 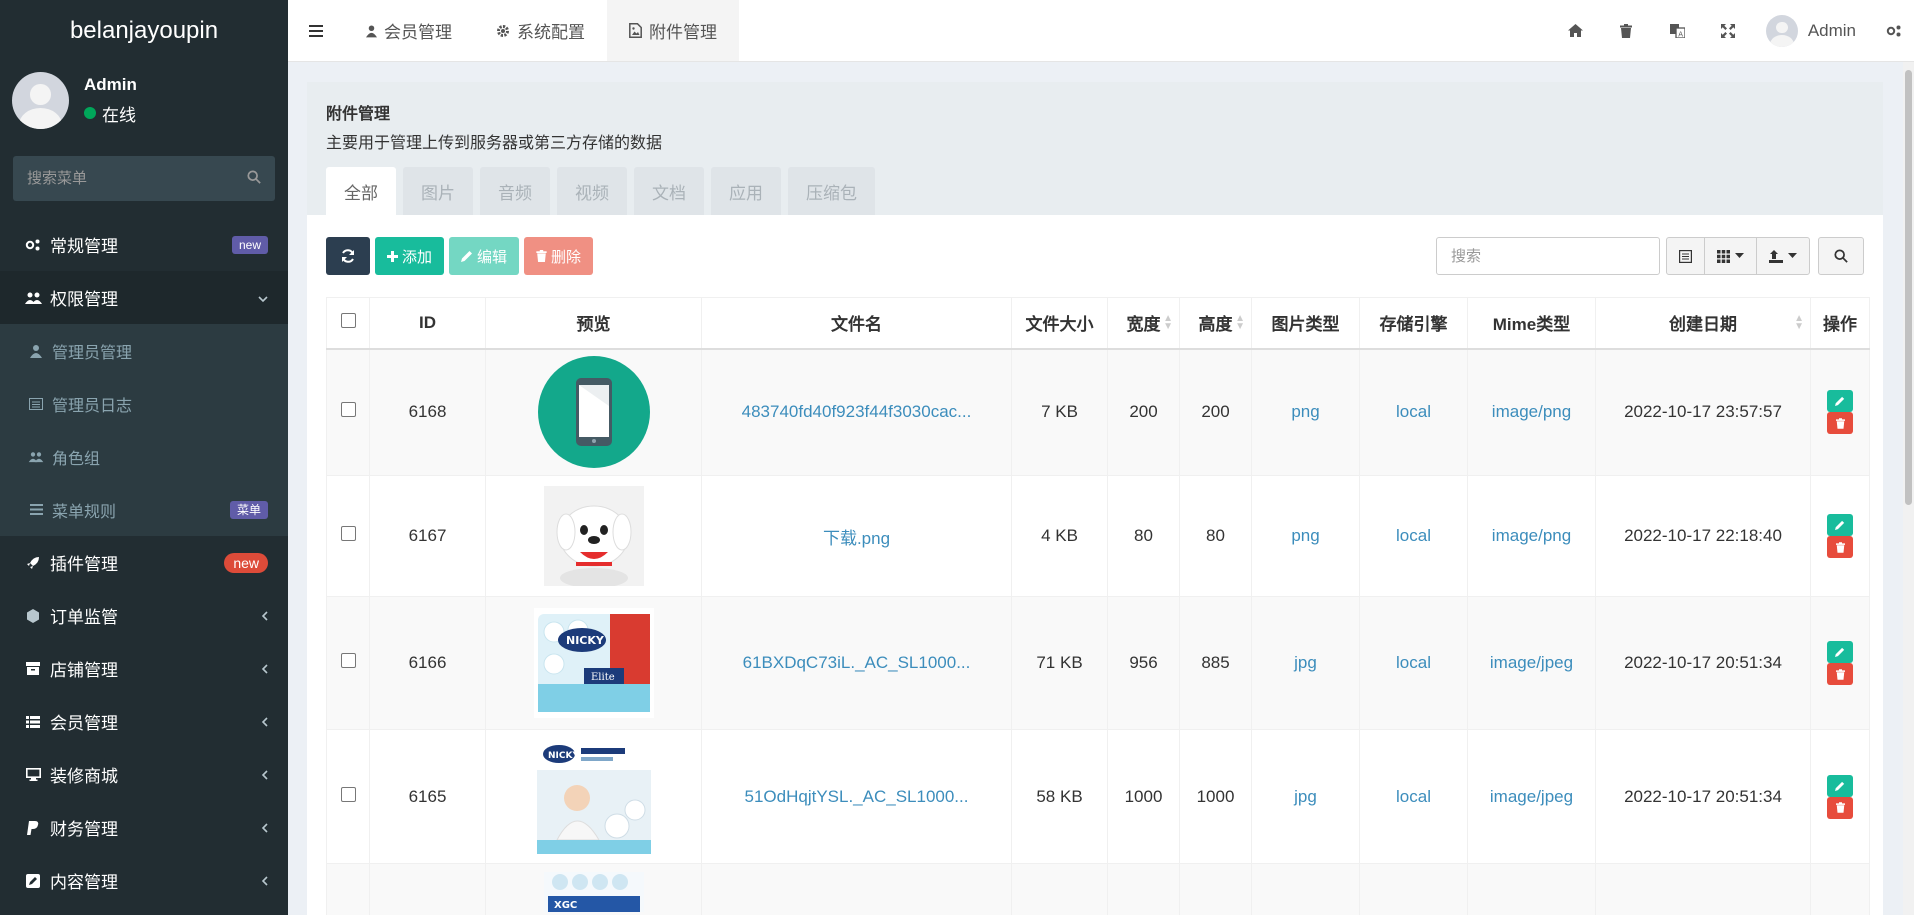 I want to click on user-status: 在线, so click(x=110, y=113).